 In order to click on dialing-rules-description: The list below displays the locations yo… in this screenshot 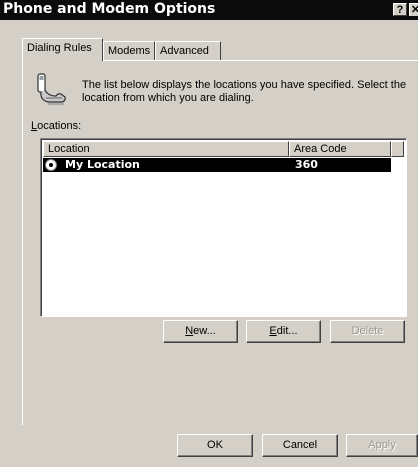, I will do `click(244, 91)`.